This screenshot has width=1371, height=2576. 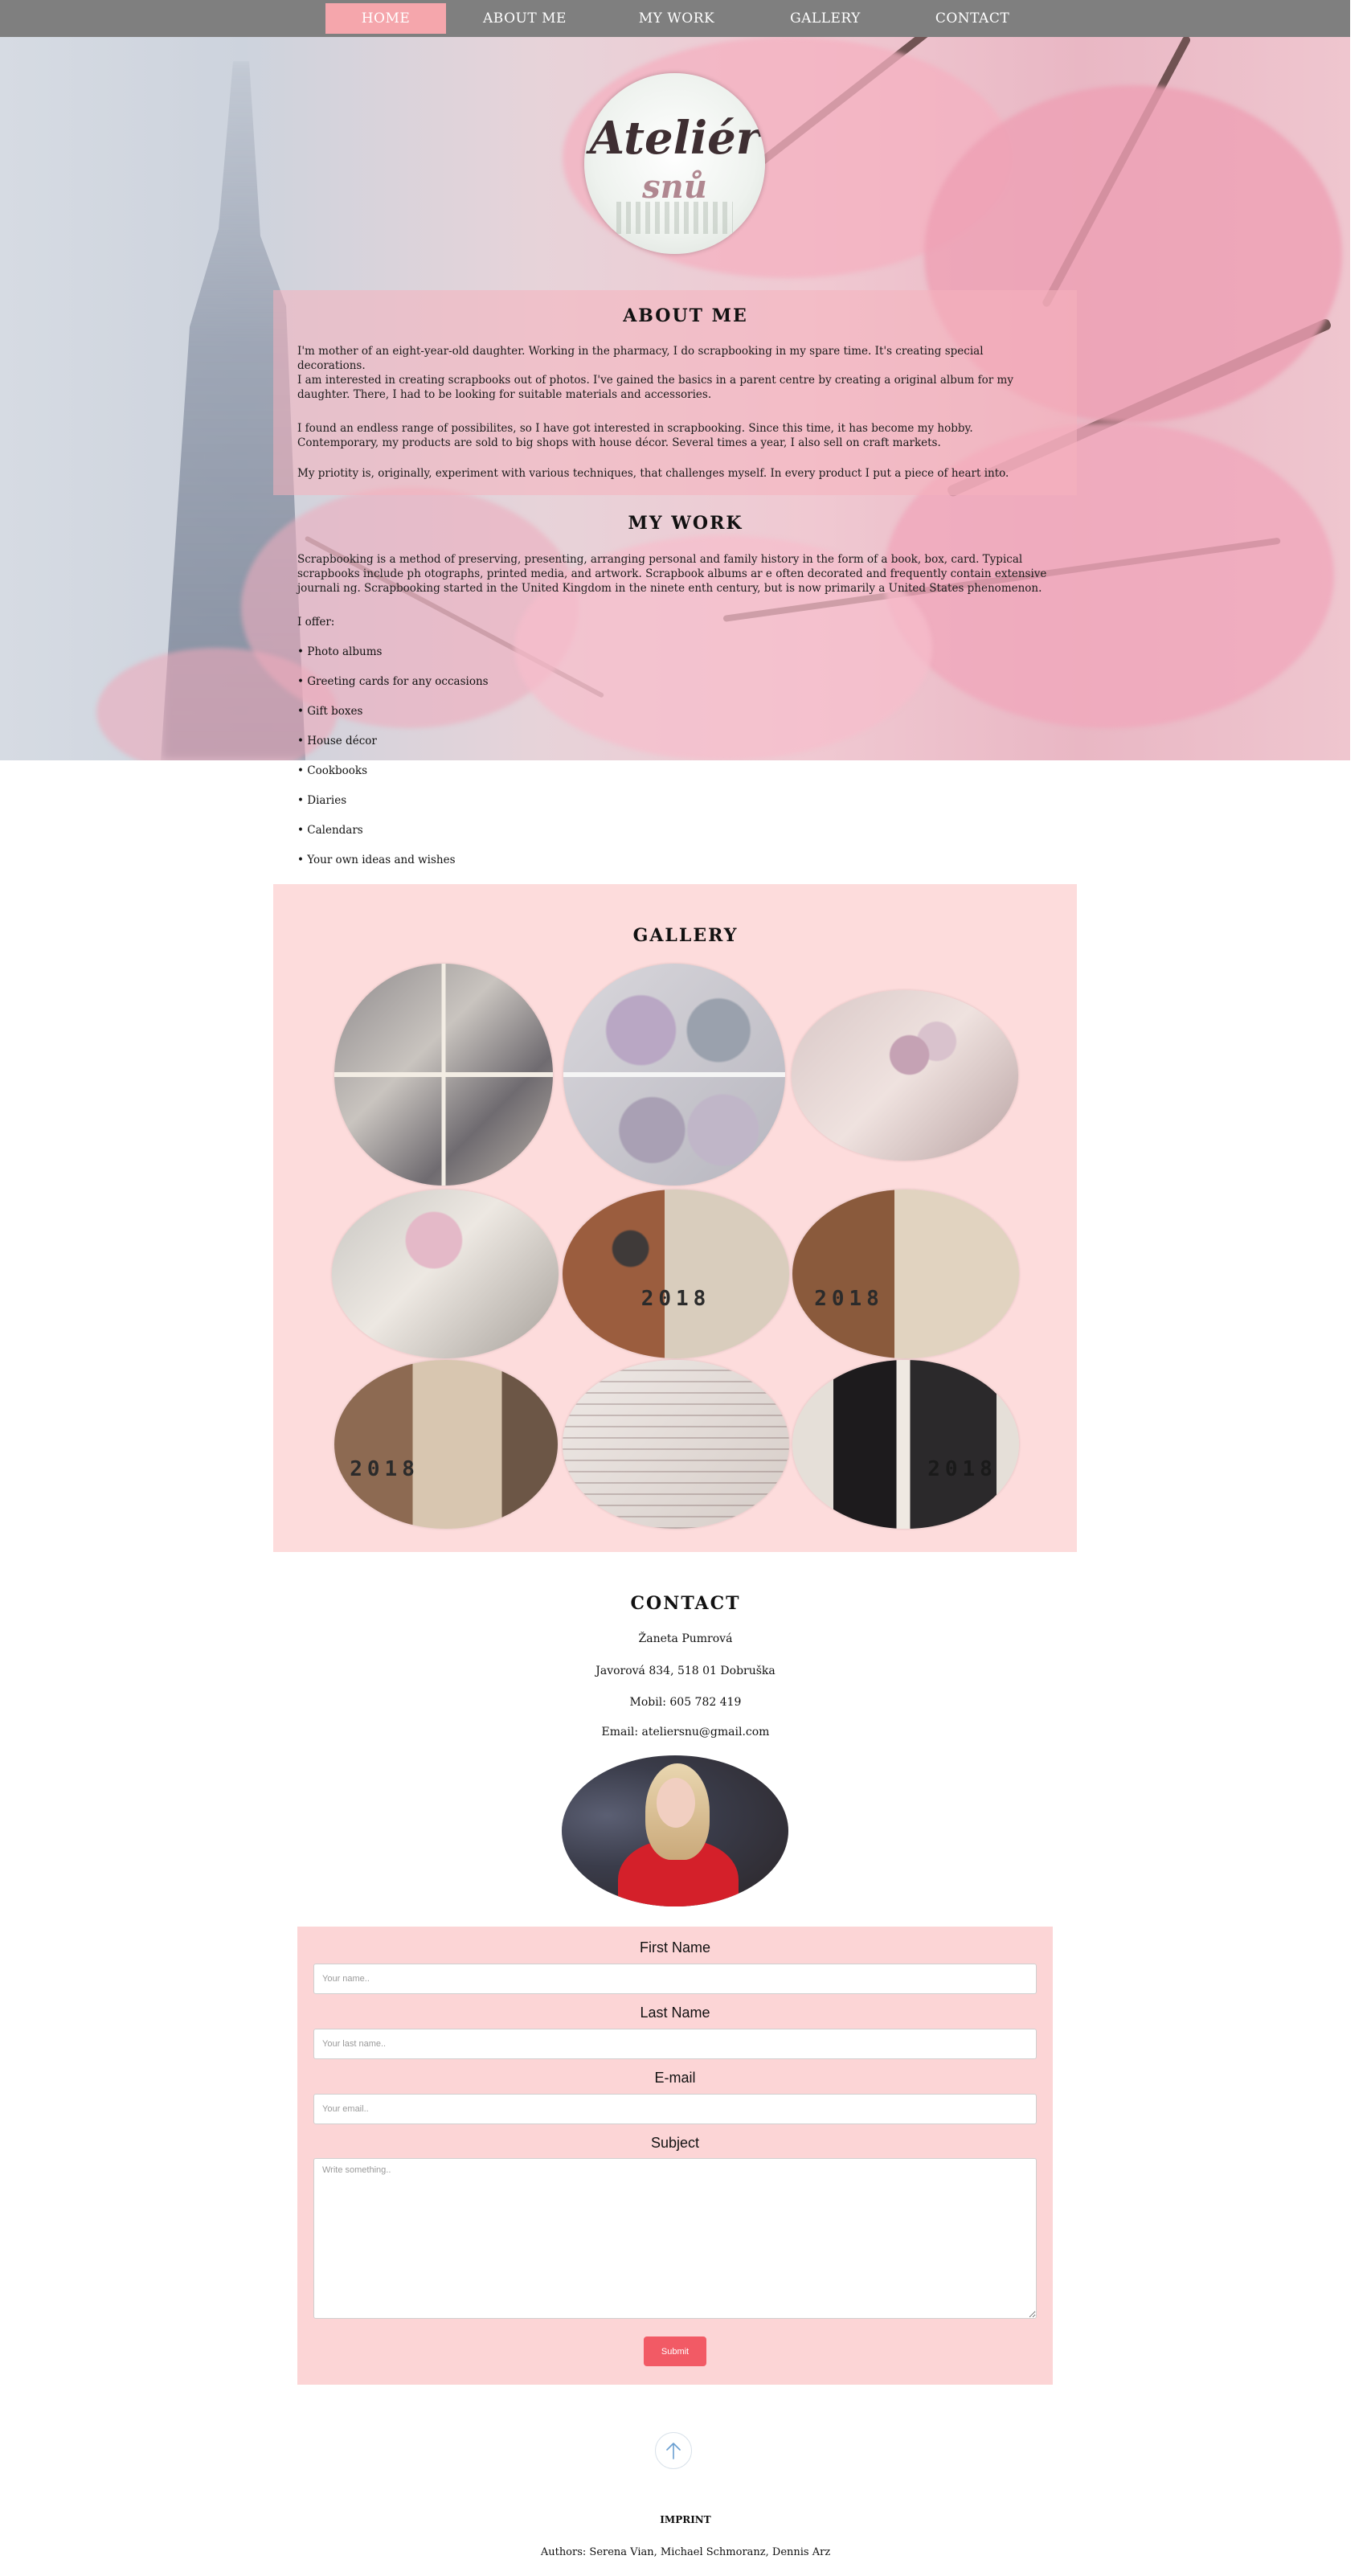 I want to click on subject-label: Subject, so click(x=675, y=2143).